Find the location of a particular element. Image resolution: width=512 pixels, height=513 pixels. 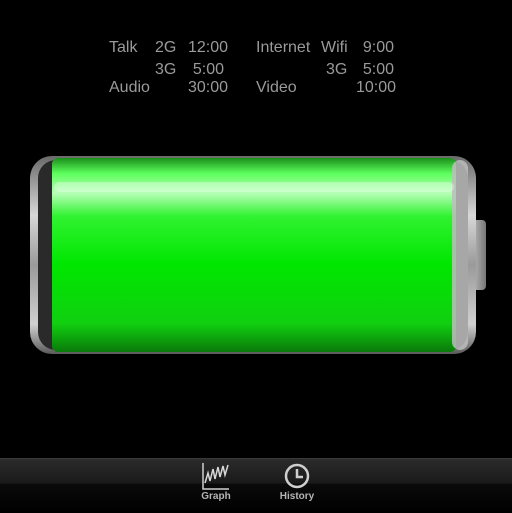

internet-wifi-label: Wifi is located at coordinates (334, 47).